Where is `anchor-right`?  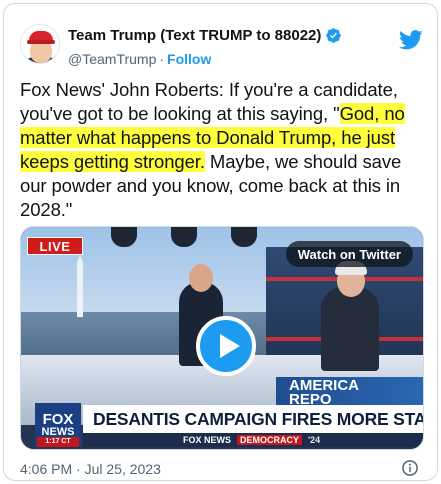 anchor-right is located at coordinates (350, 316).